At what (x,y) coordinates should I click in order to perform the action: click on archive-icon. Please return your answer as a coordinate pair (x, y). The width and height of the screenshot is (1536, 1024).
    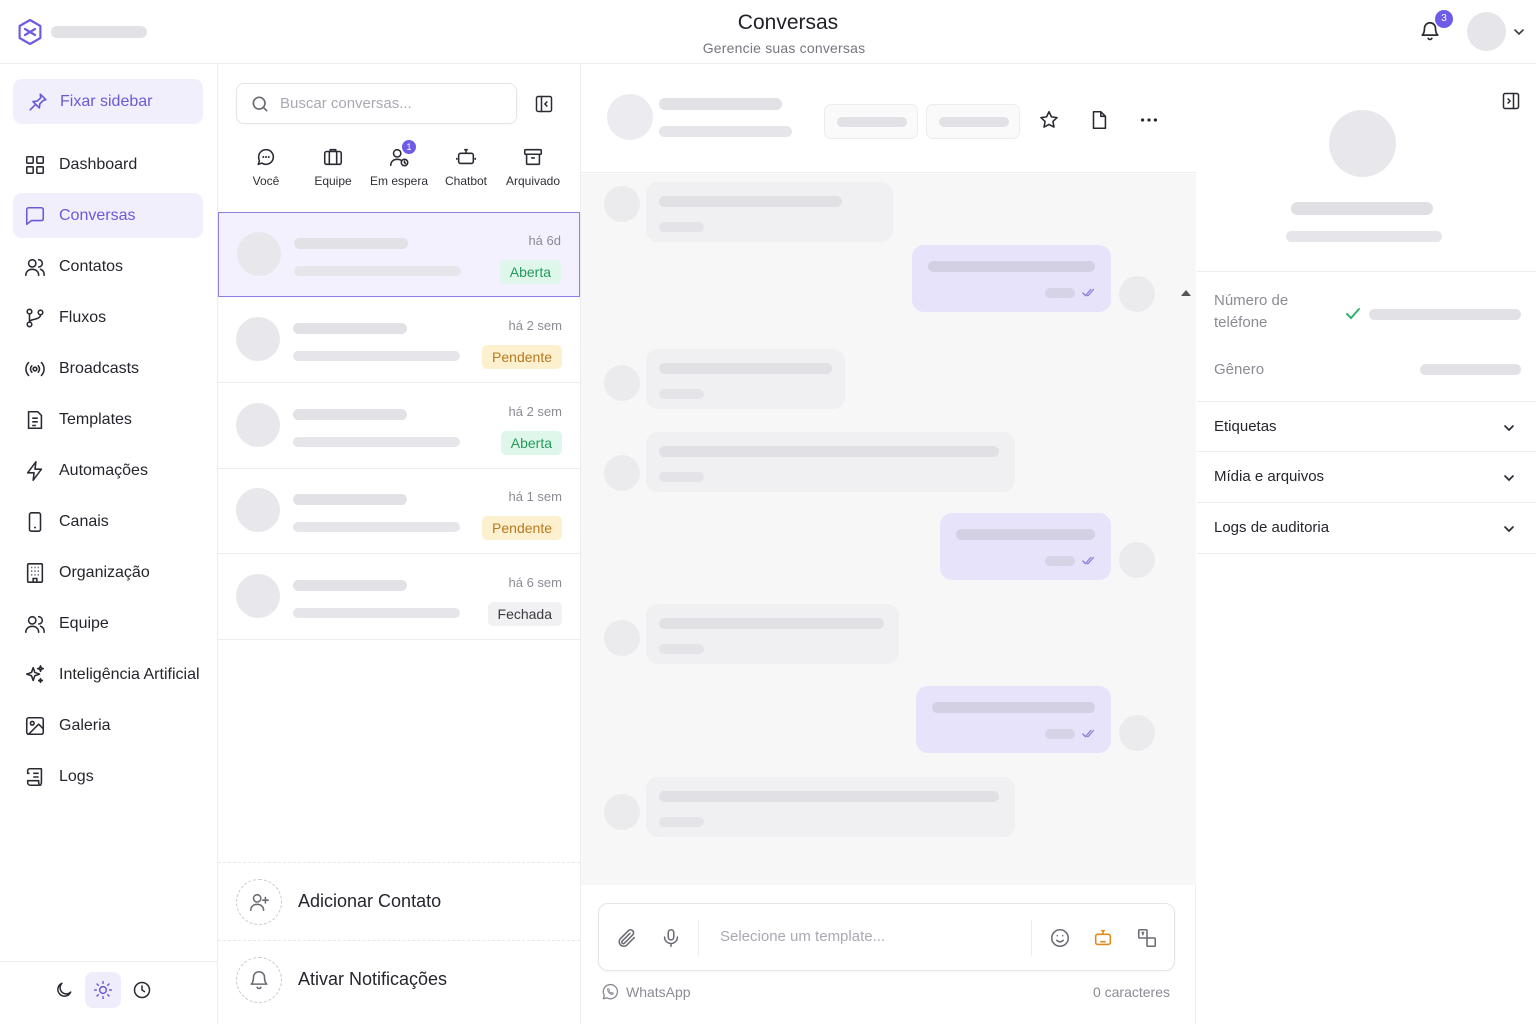
    Looking at the image, I should click on (533, 157).